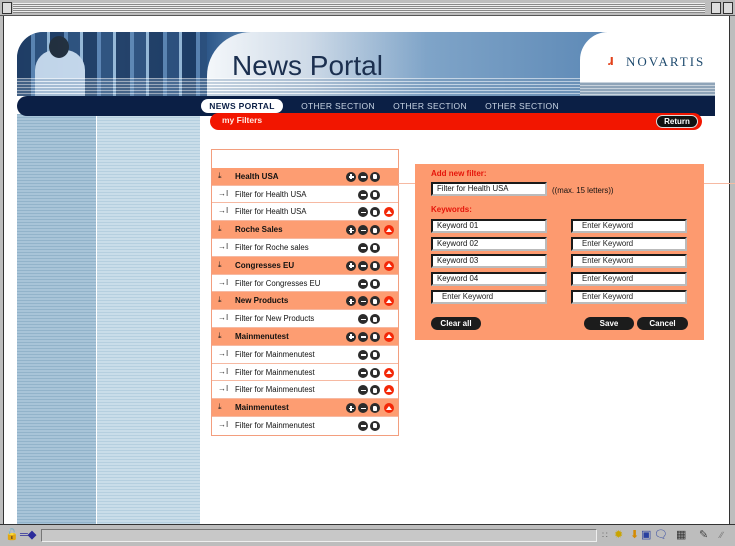 The image size is (735, 546). I want to click on window-titlebar, so click(367, 8).